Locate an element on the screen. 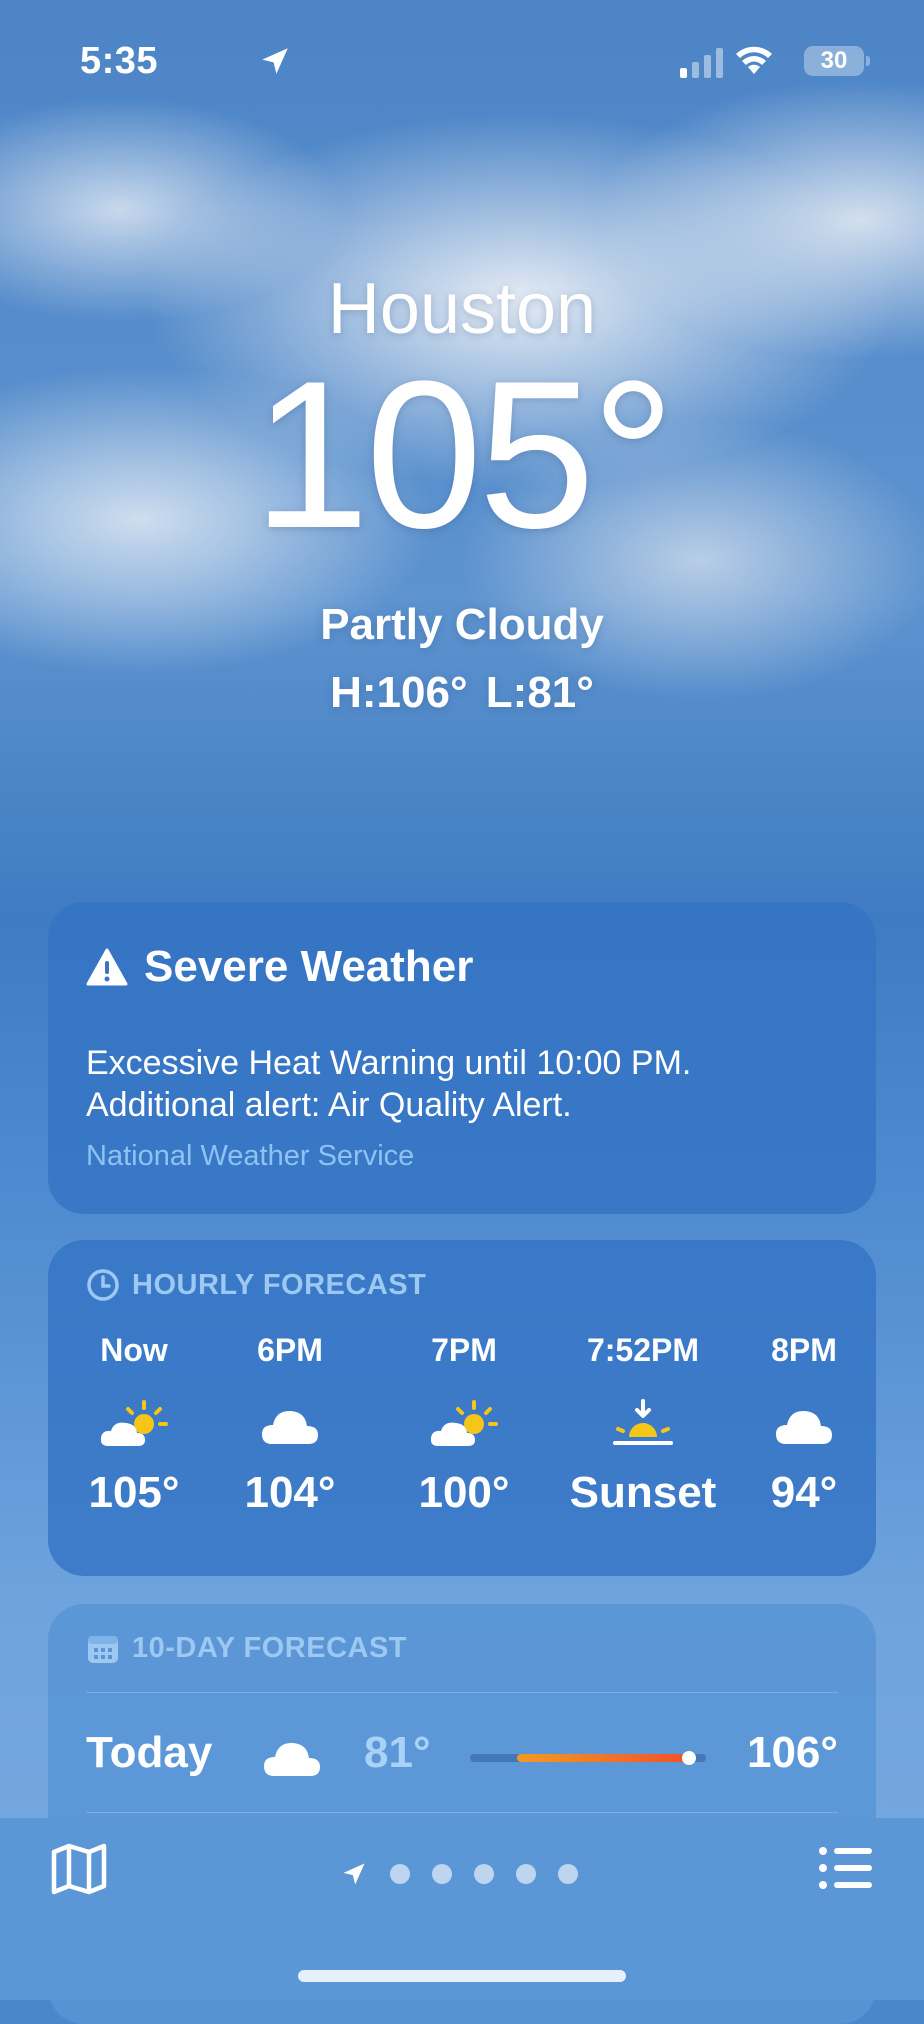 The height and width of the screenshot is (2024, 924). battery-indicator: 30 is located at coordinates (837, 61).